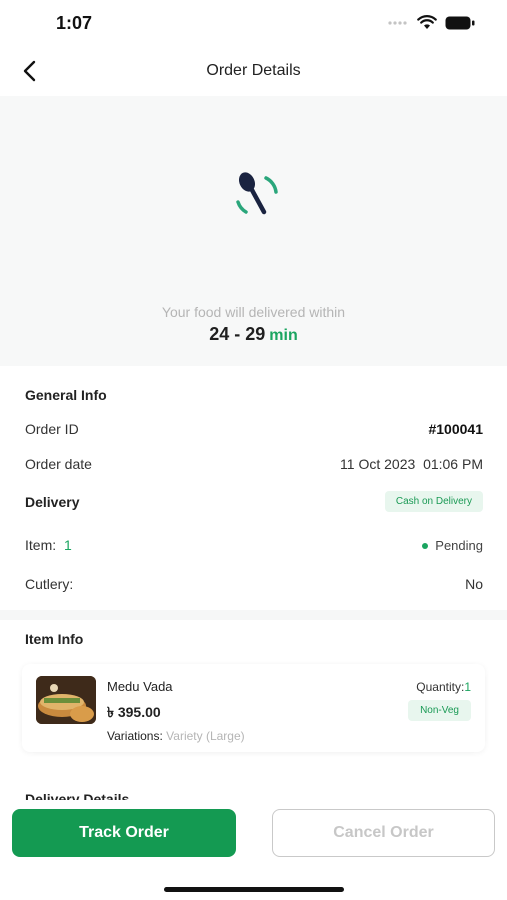 This screenshot has height=900, width=507. I want to click on track-order-button: Track Order, so click(124, 833).